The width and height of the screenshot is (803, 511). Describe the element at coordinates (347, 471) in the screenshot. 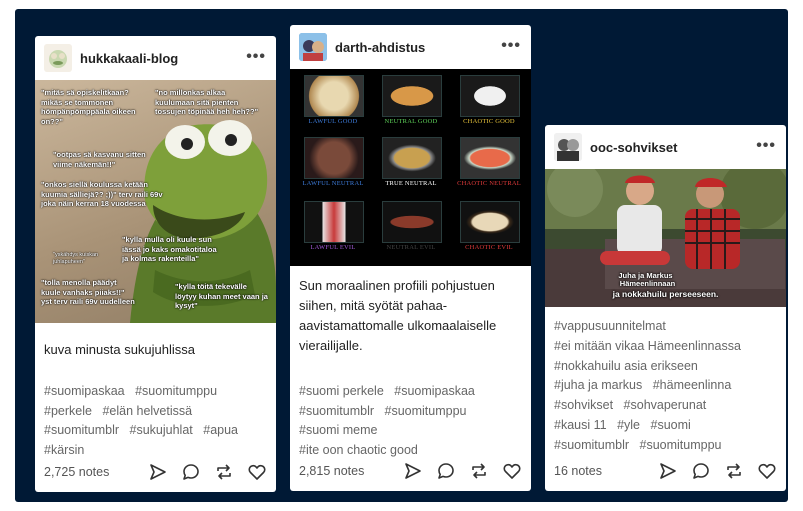

I see `notes-count: 2,815 notes` at that location.